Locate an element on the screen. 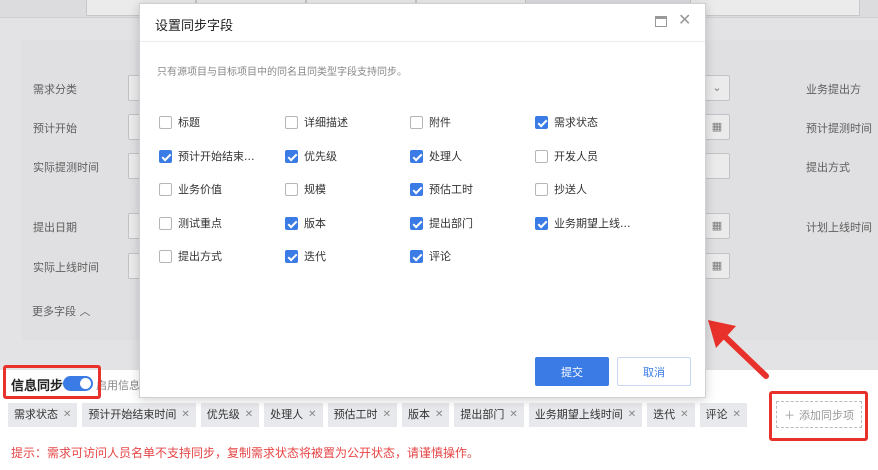 This screenshot has height=470, width=878. field-checkbox: 测试重点 is located at coordinates (190, 223).